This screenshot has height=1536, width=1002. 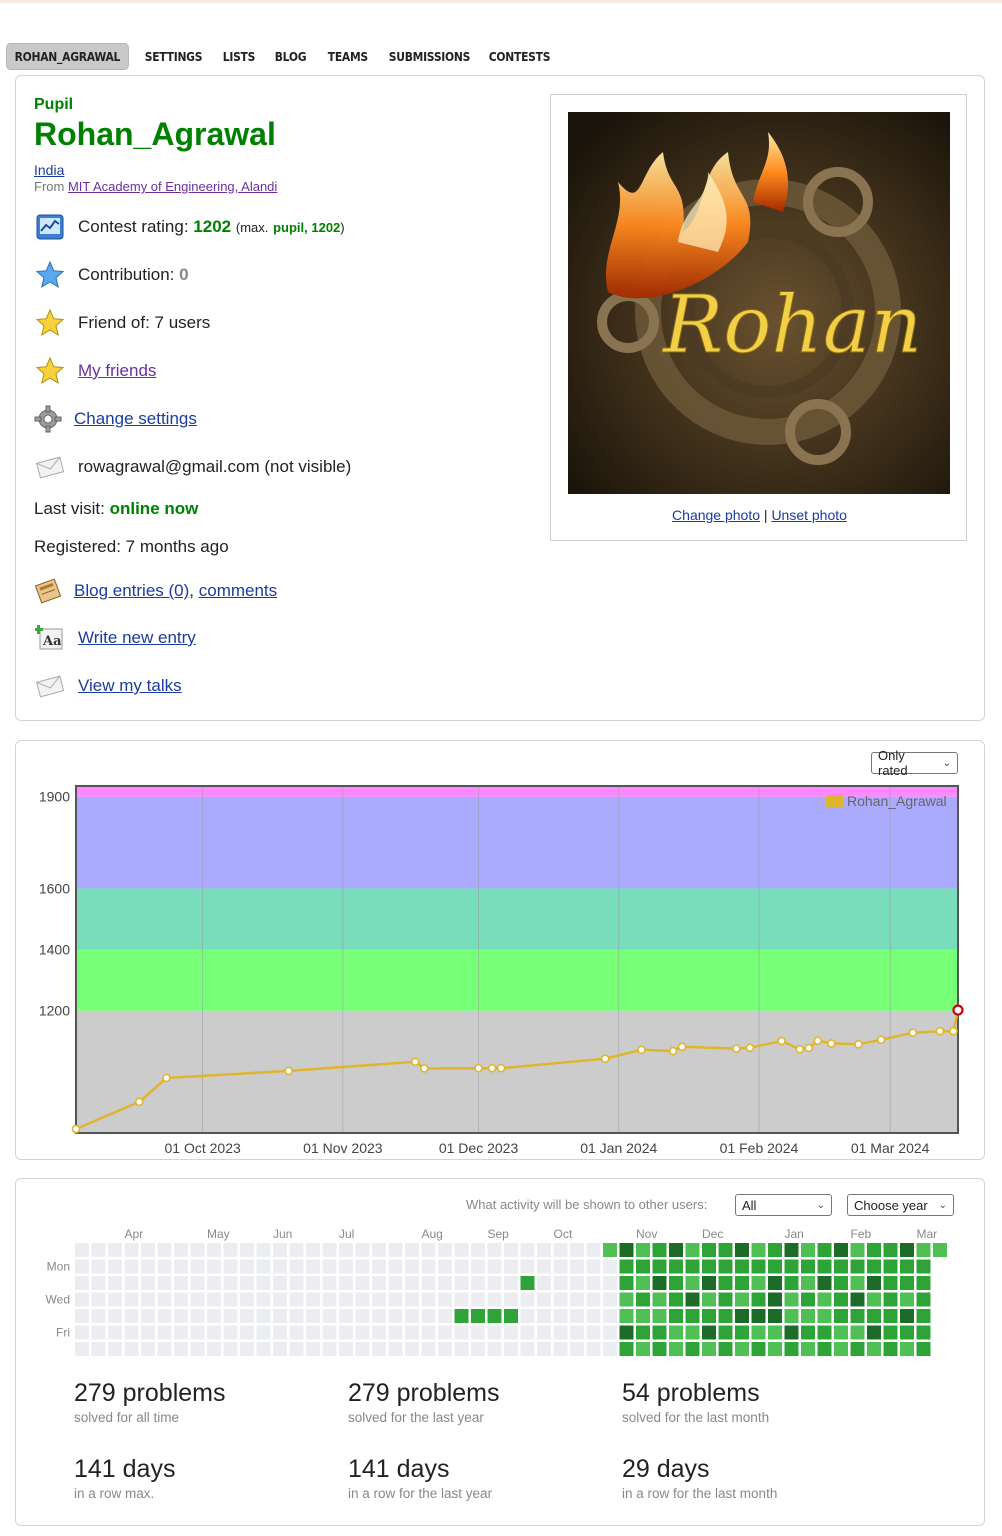 I want to click on change-photo-link: Change photo, so click(x=716, y=515).